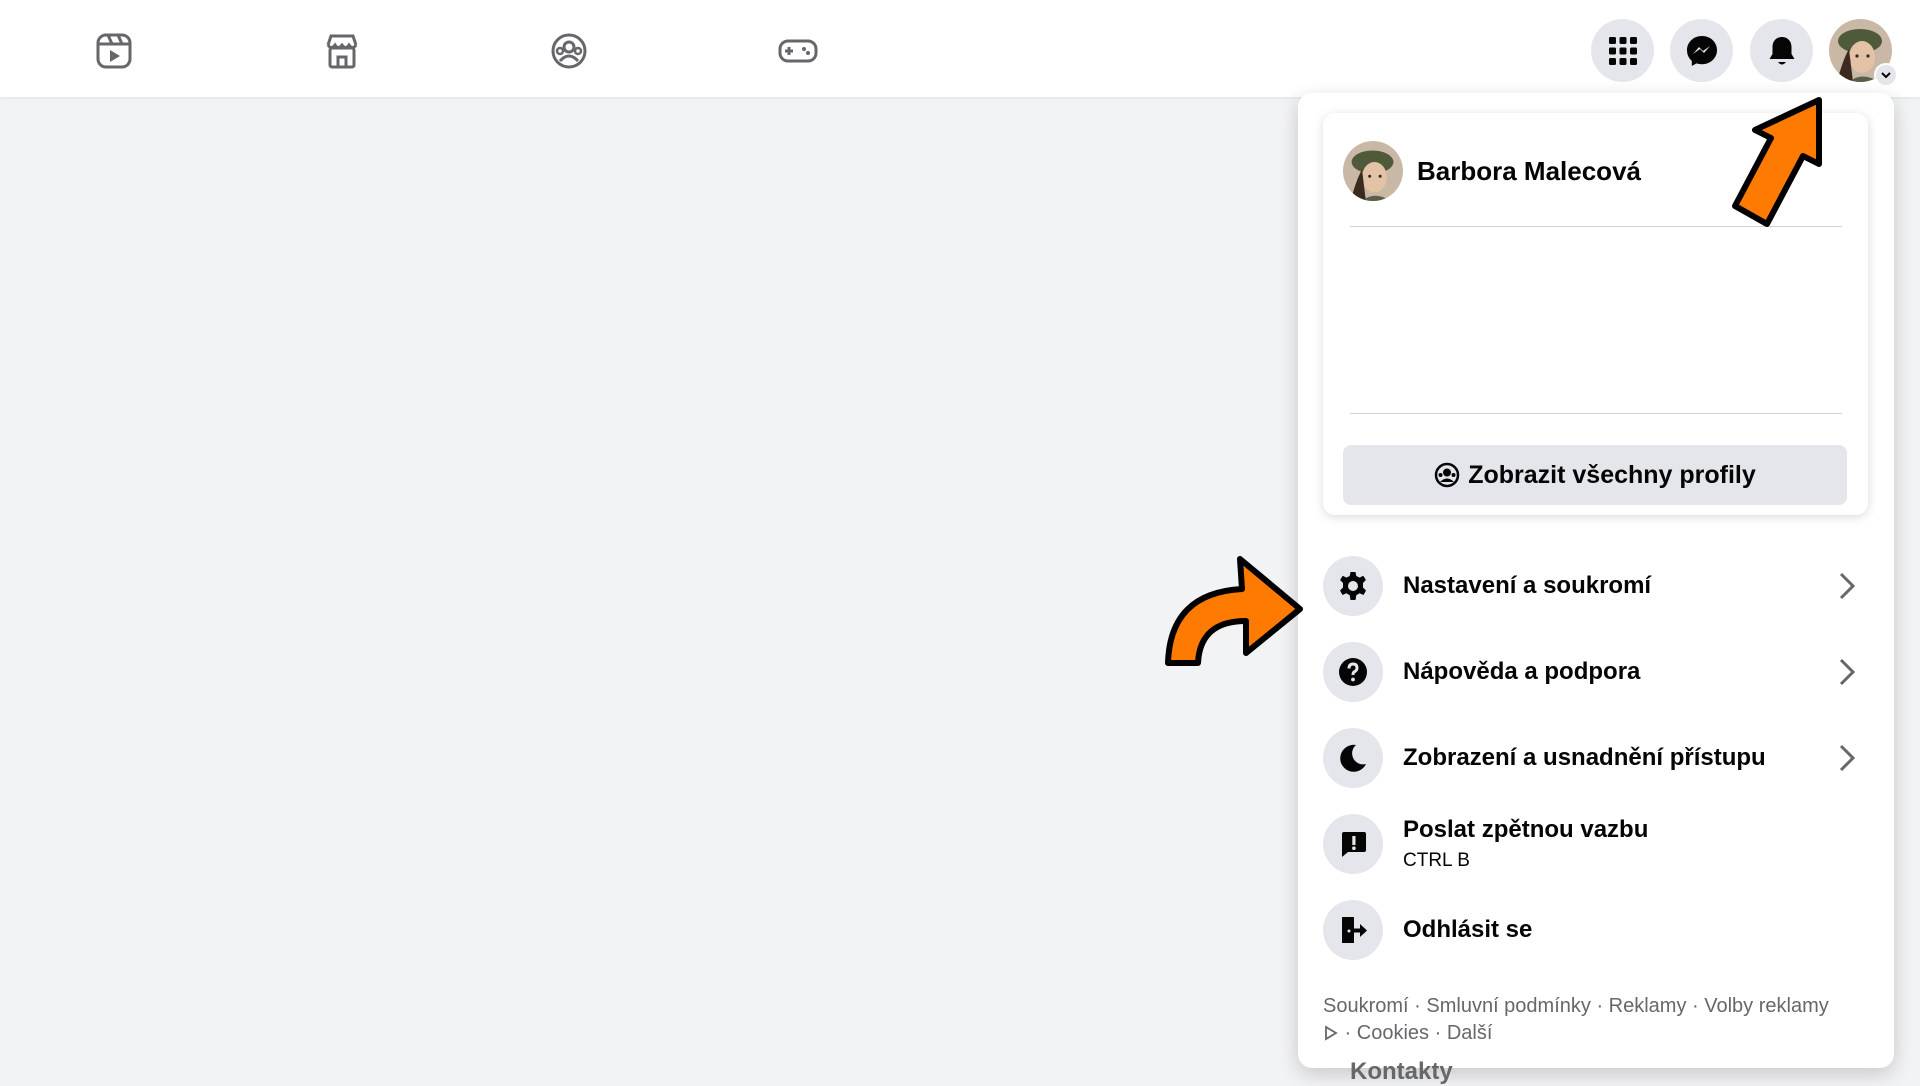 The width and height of the screenshot is (1920, 1086). I want to click on display-accessibility-item: Zobrazení a usnadnění přístupu, so click(1595, 758).